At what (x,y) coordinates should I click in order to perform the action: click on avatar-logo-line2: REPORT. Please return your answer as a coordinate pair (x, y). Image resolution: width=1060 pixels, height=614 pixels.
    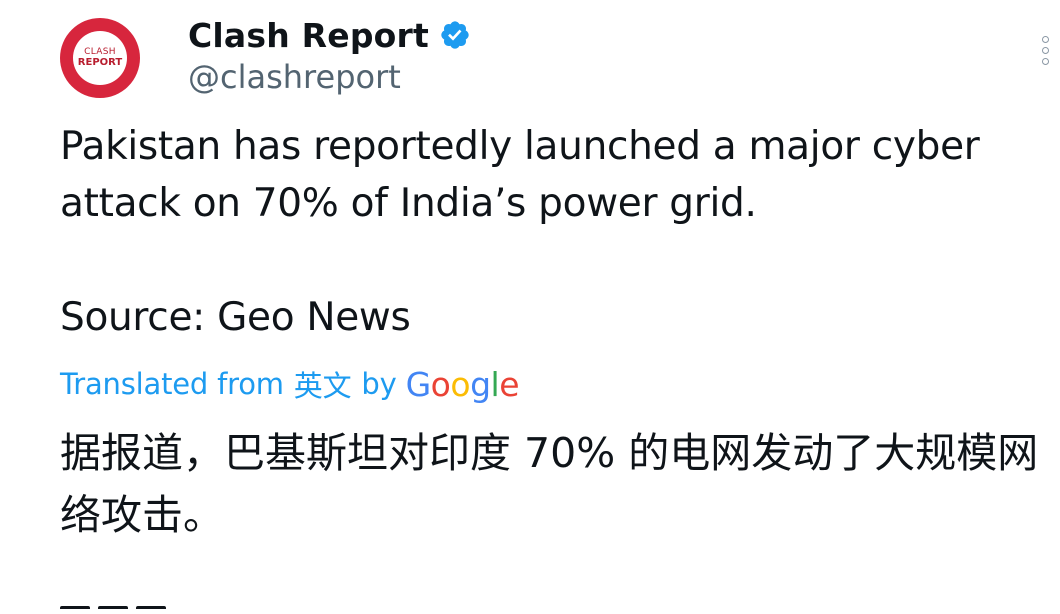
    Looking at the image, I should click on (100, 62).